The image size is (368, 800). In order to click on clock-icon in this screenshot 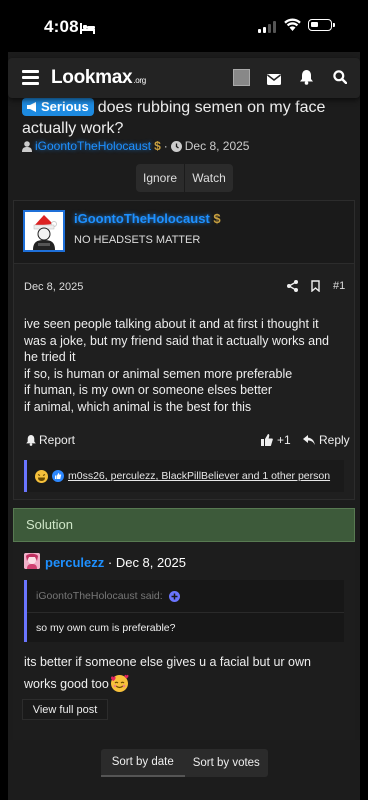, I will do `click(176, 146)`.